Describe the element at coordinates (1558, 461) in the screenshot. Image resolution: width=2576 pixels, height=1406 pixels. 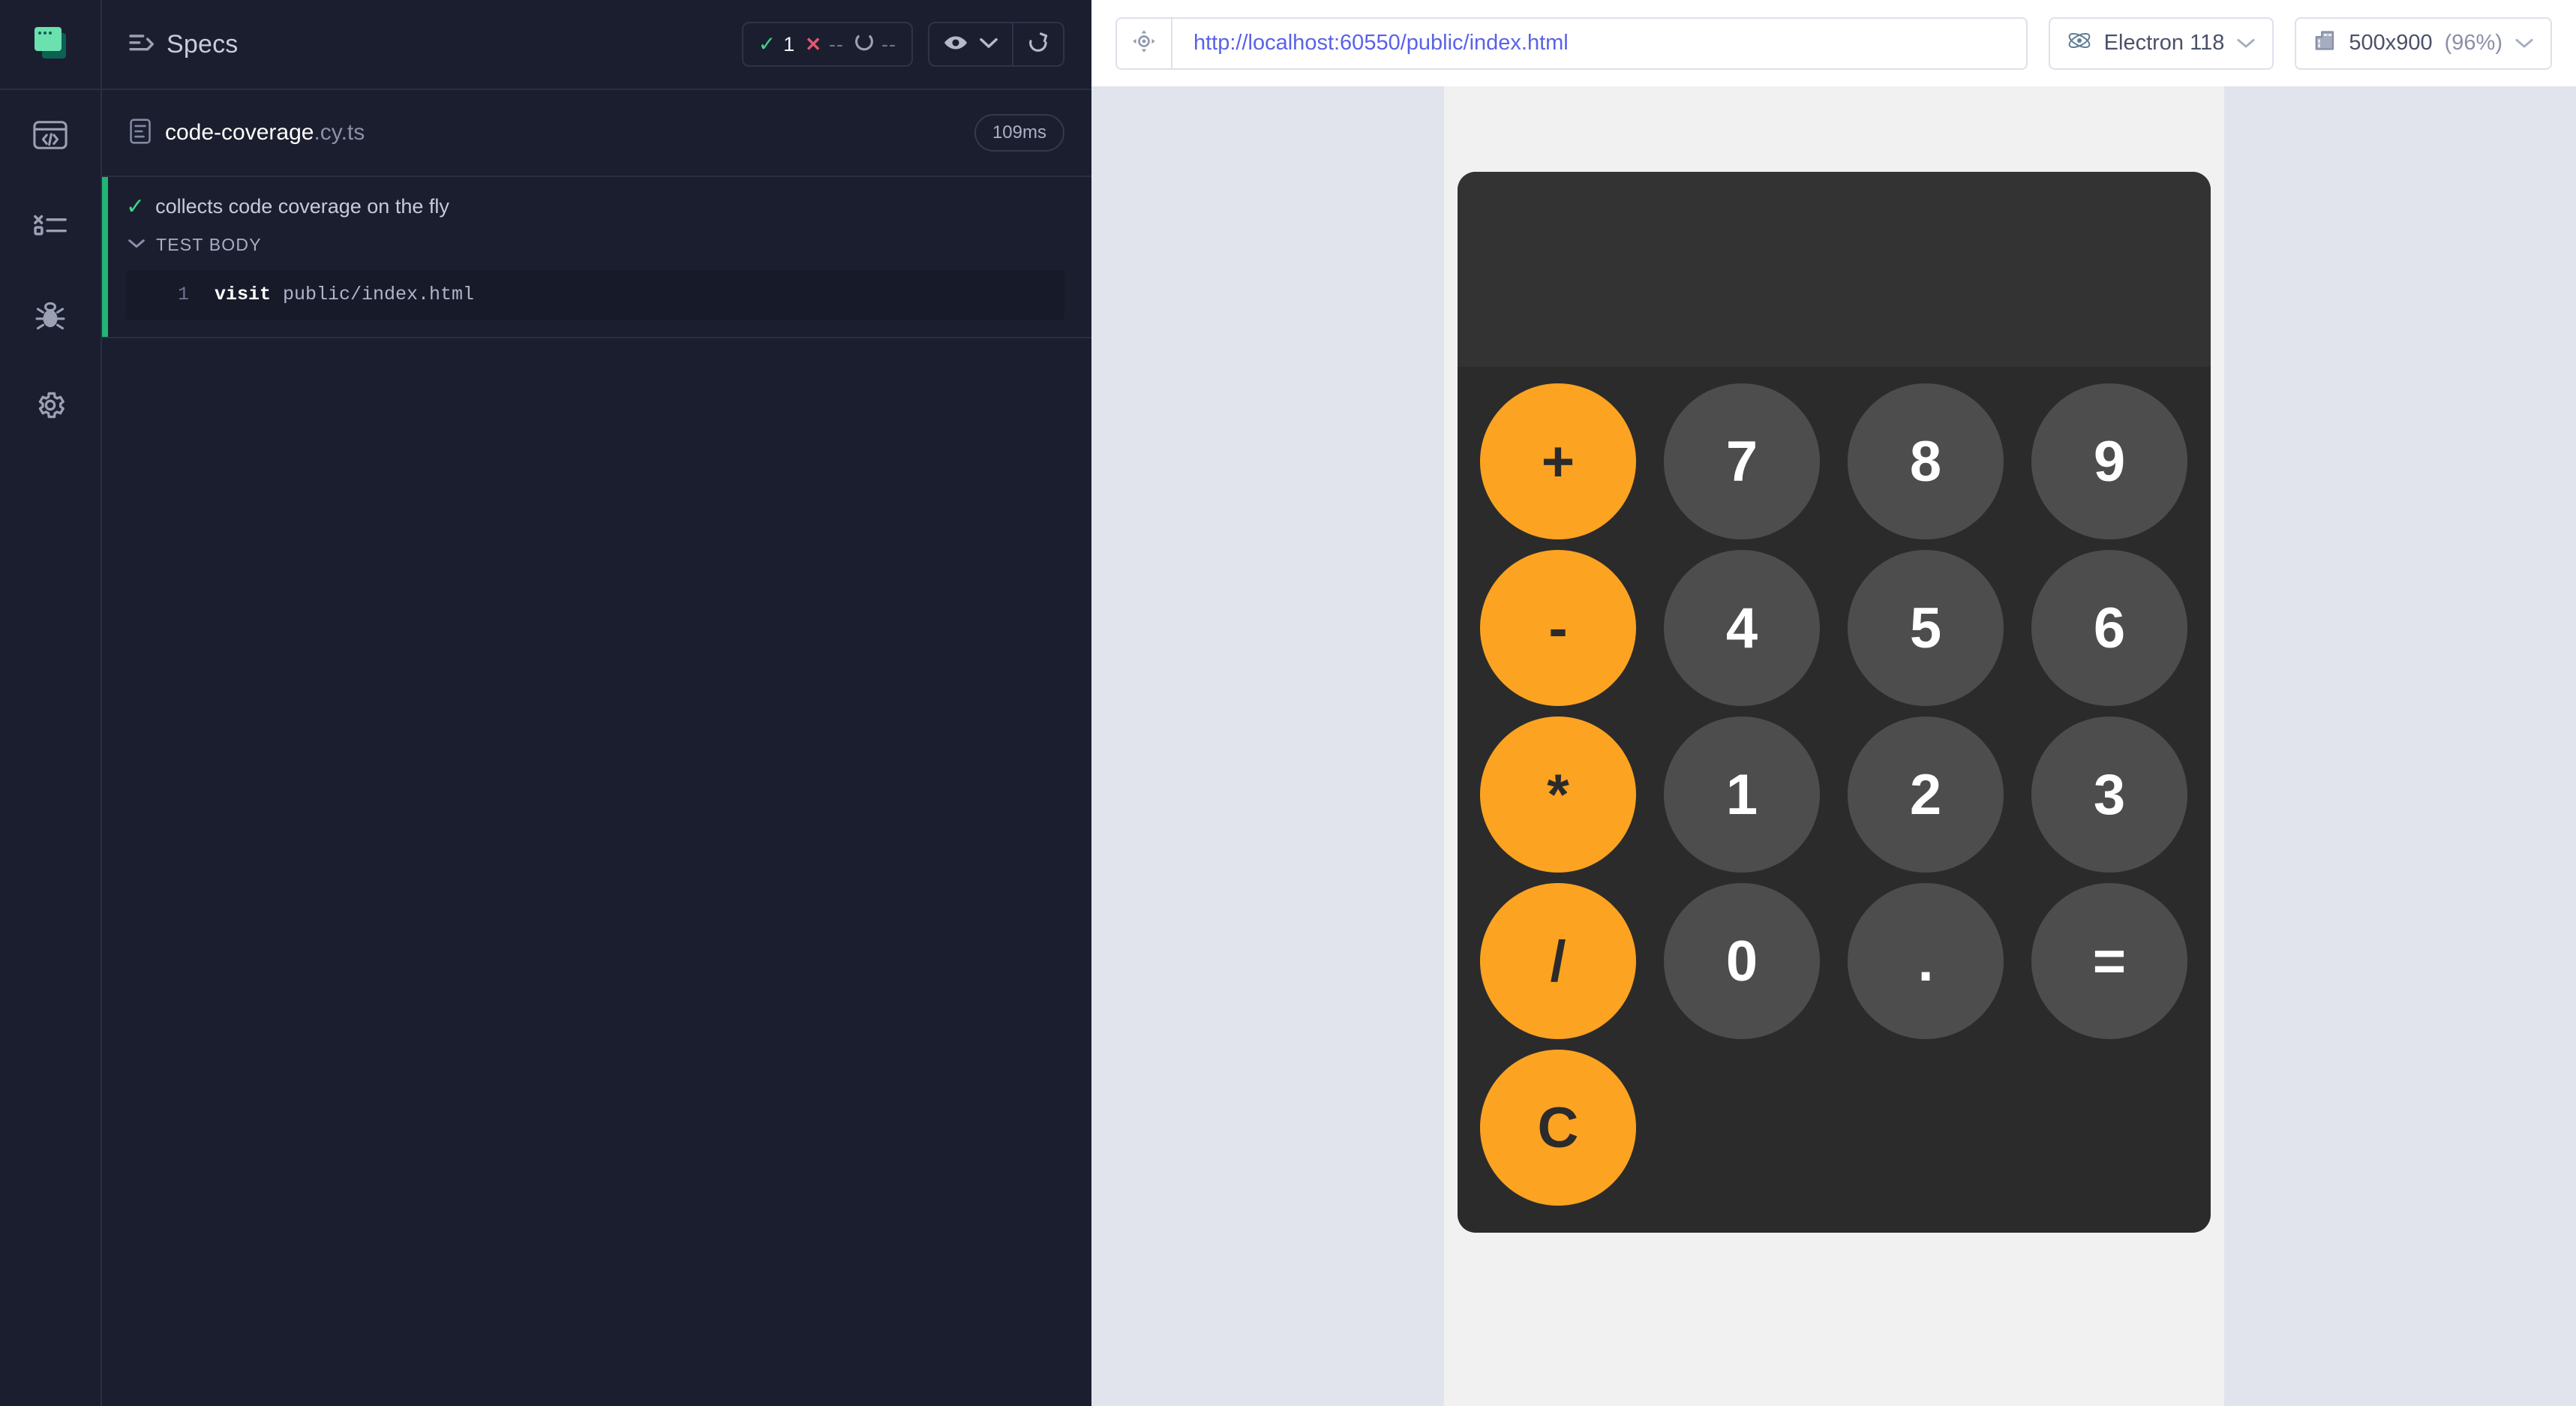
I see `key-plus: +` at that location.